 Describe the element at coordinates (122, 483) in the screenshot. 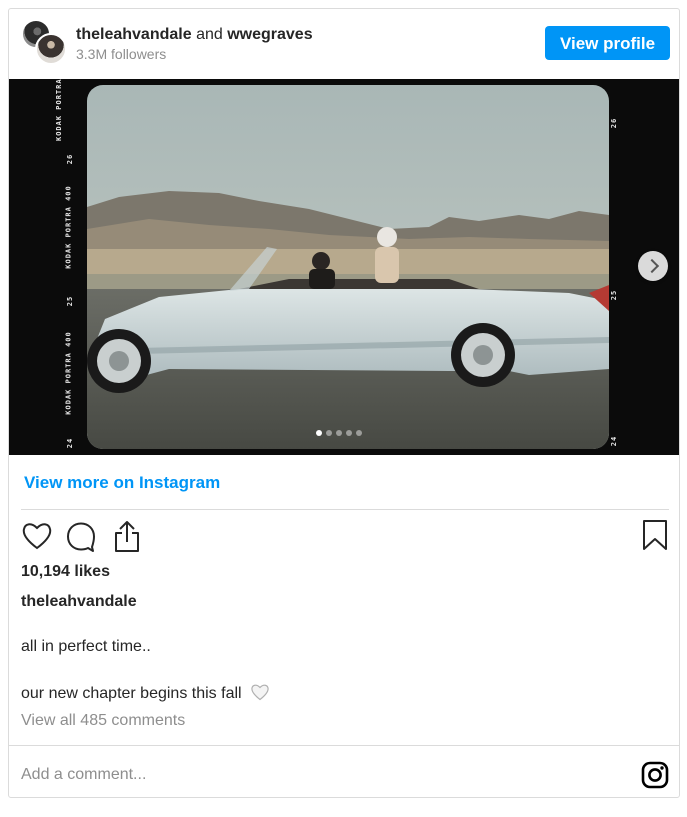

I see `view-more-link: View more on Instagram` at that location.